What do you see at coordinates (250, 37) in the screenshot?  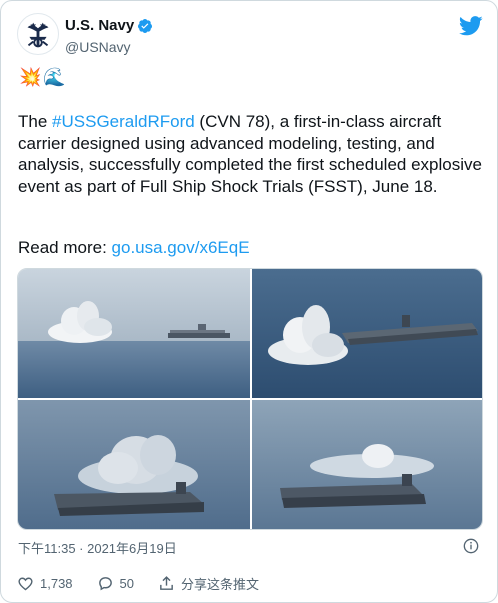 I see `tweet-header: U.S. Navy @USNavy` at bounding box center [250, 37].